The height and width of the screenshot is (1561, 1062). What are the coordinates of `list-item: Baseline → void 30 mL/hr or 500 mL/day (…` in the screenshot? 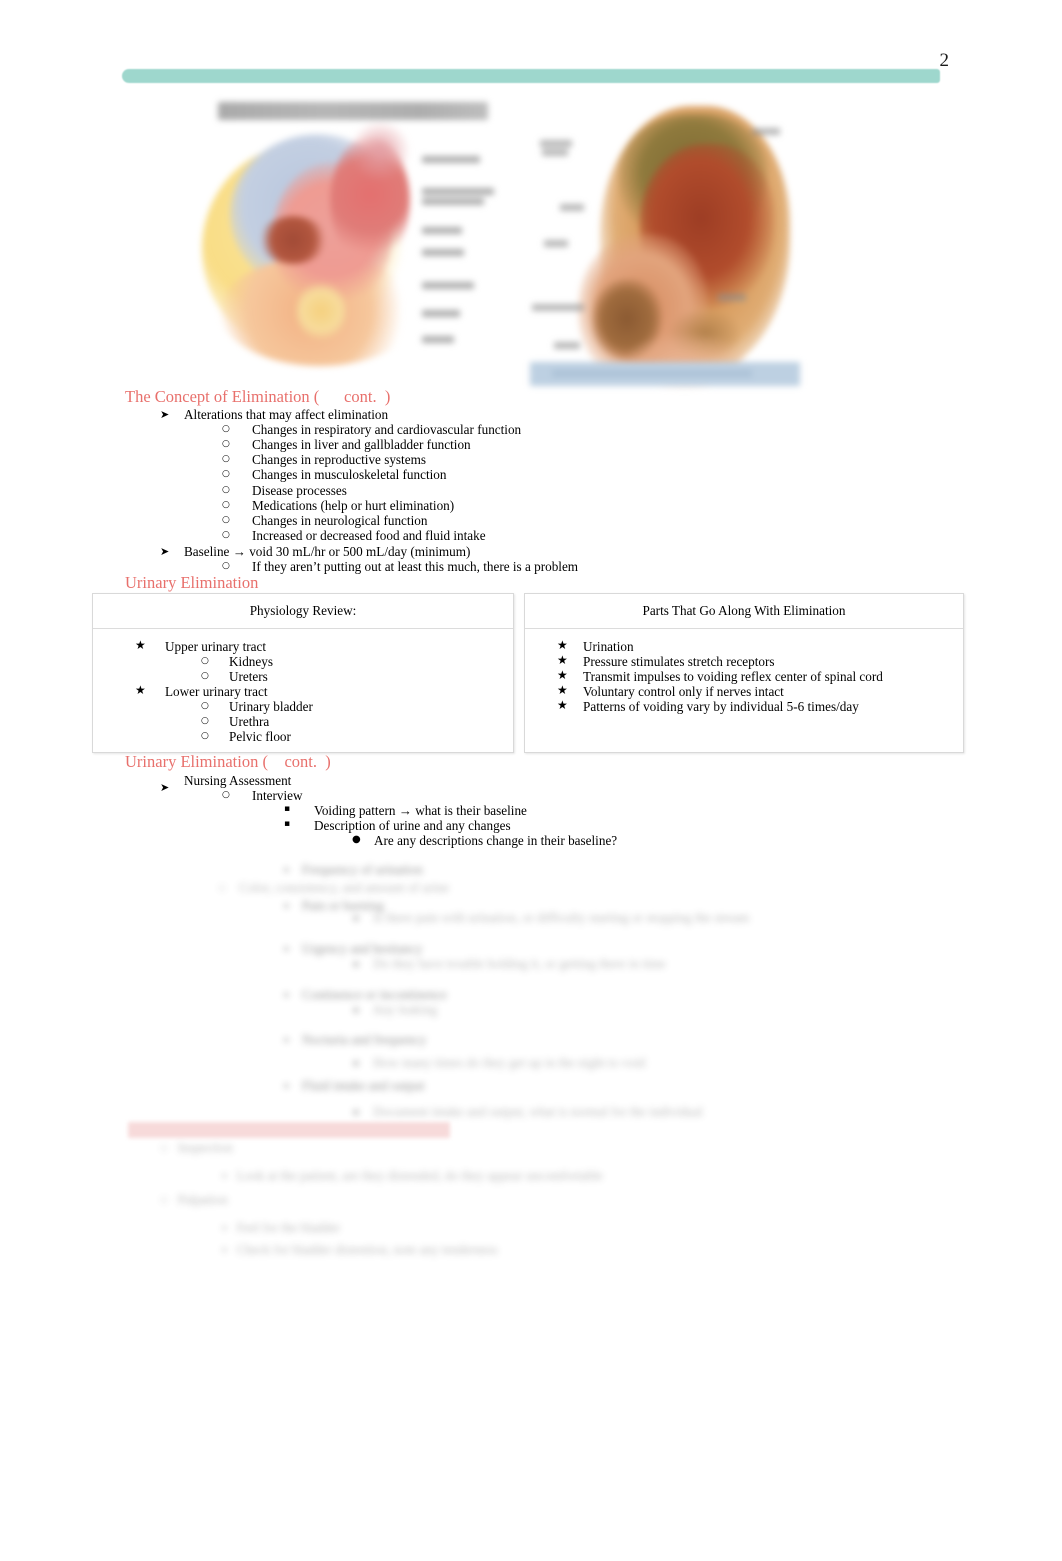 It's located at (327, 551).